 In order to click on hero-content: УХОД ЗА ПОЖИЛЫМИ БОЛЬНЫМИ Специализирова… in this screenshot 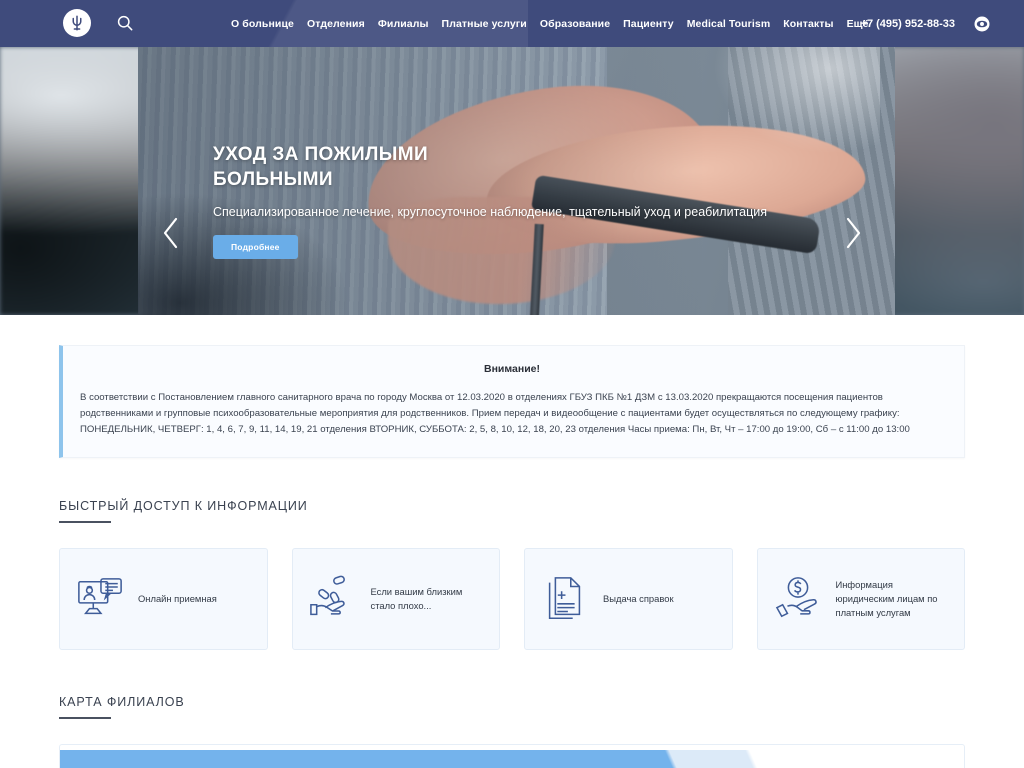, I will do `click(533, 200)`.